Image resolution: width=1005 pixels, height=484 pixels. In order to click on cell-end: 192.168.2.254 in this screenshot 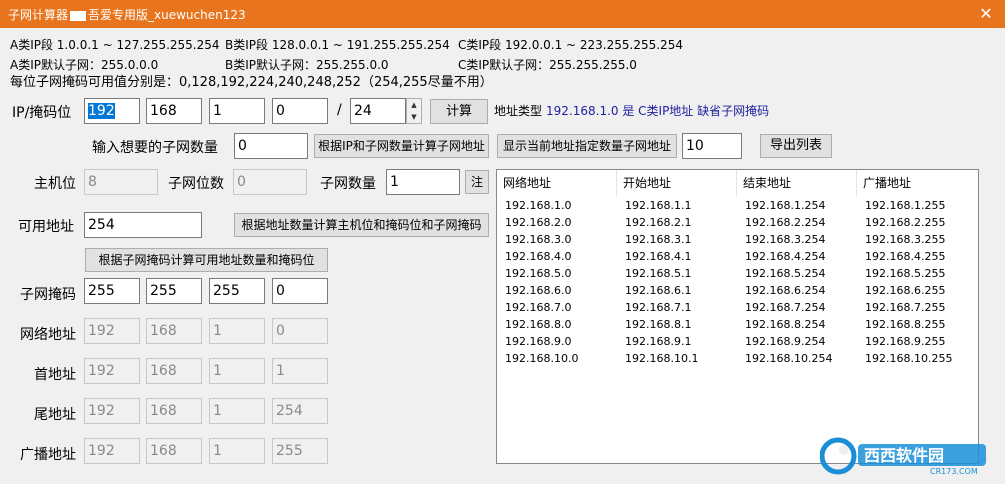, I will do `click(785, 222)`.